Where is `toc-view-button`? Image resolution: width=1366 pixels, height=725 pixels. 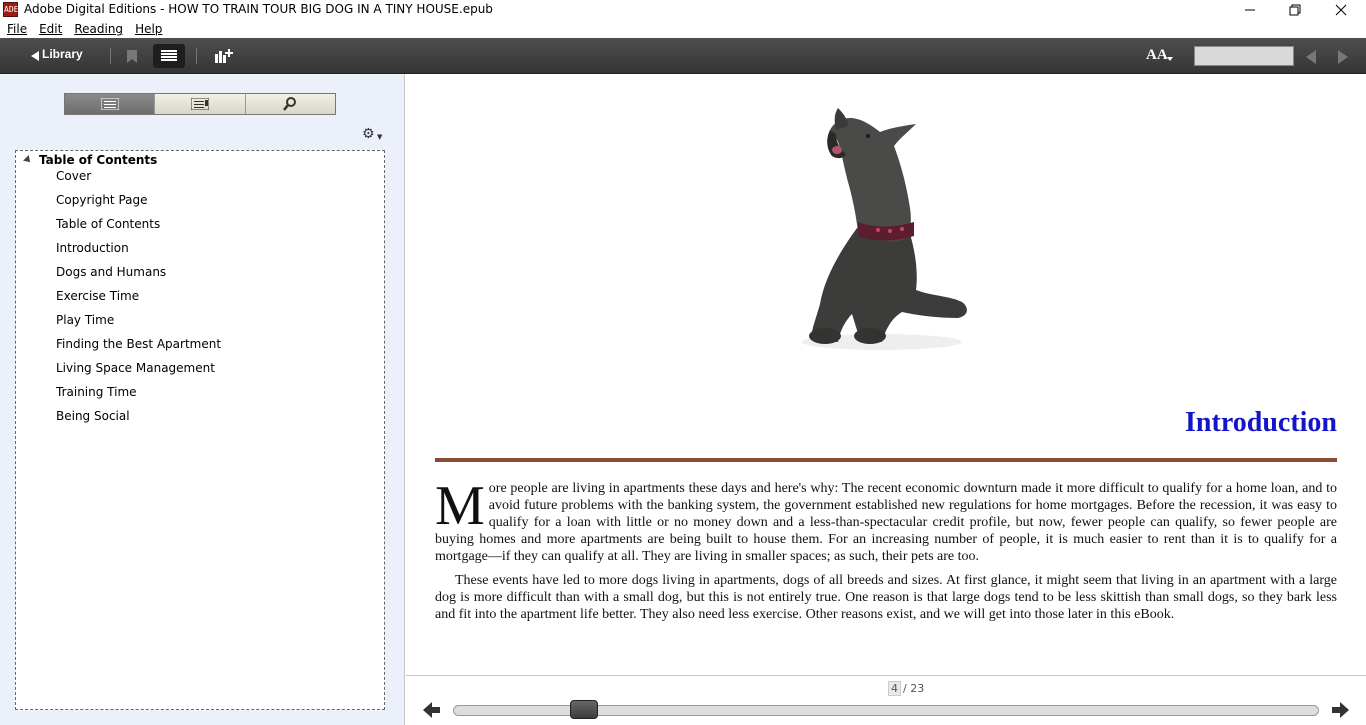 toc-view-button is located at coordinates (169, 56).